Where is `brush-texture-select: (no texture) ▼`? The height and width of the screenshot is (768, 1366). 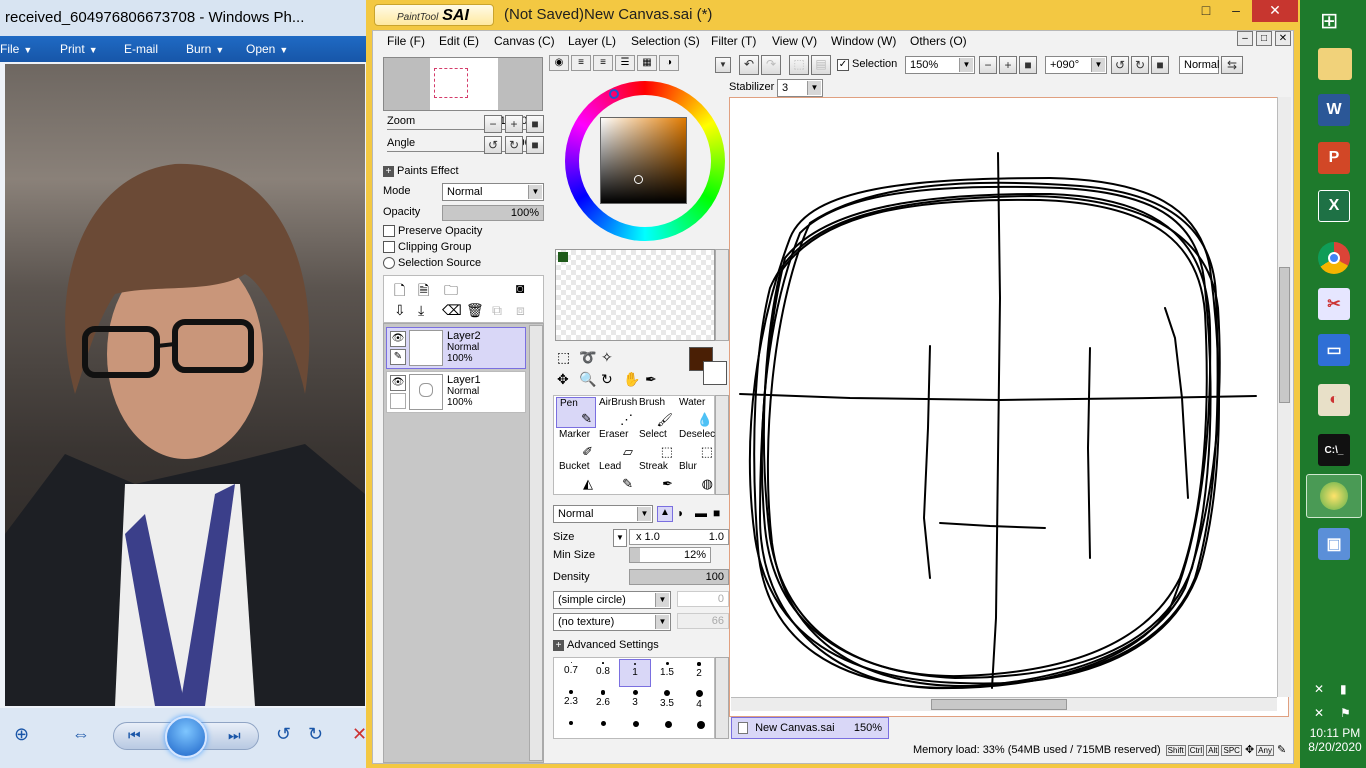 brush-texture-select: (no texture) ▼ is located at coordinates (612, 622).